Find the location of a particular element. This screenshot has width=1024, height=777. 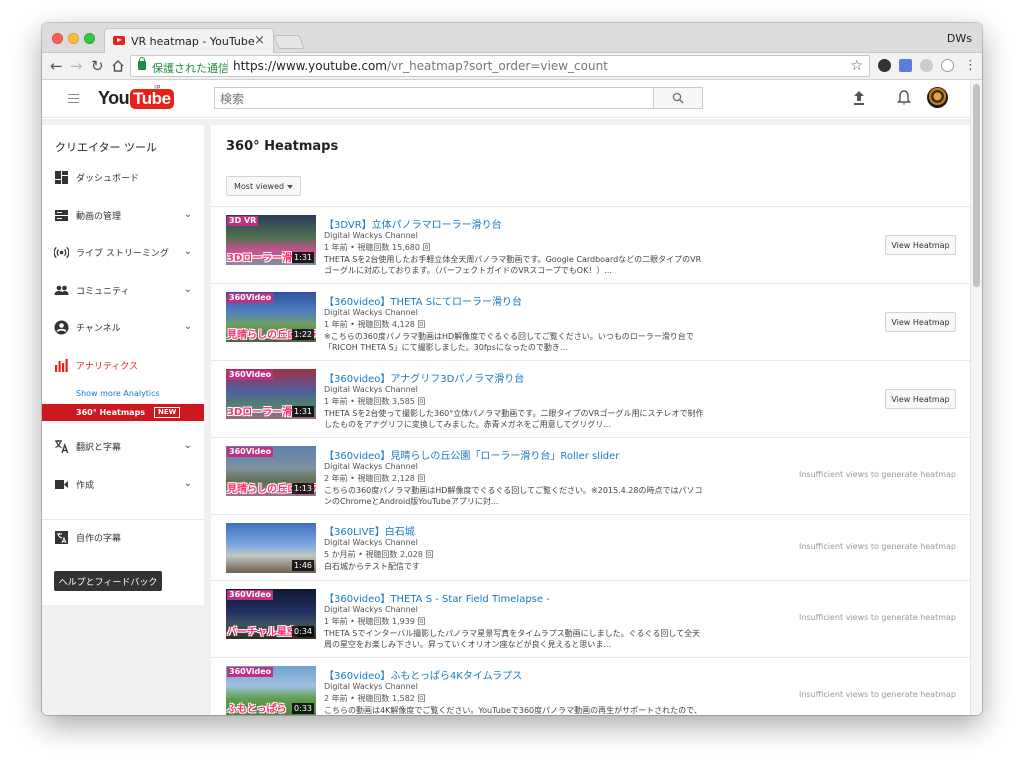

back-icon: ← is located at coordinates (56, 66).